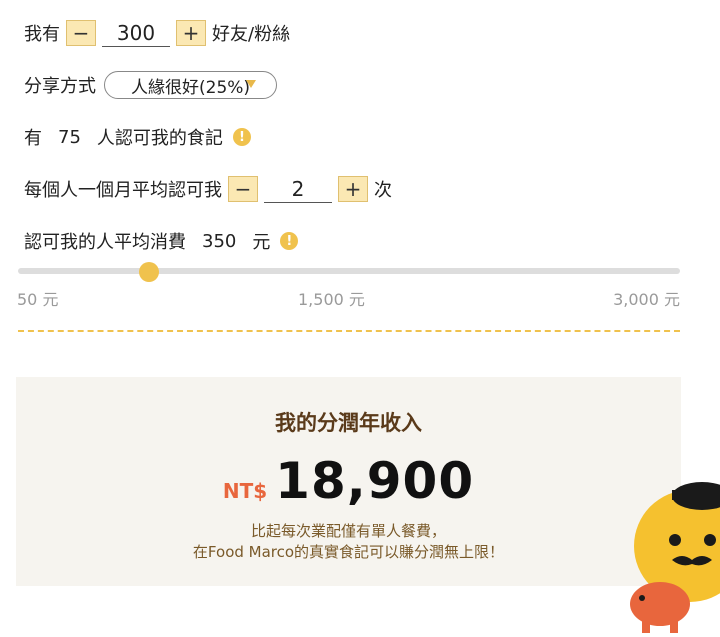 This screenshot has height=637, width=720. Describe the element at coordinates (251, 84) in the screenshot. I see `caret-down-icon` at that location.